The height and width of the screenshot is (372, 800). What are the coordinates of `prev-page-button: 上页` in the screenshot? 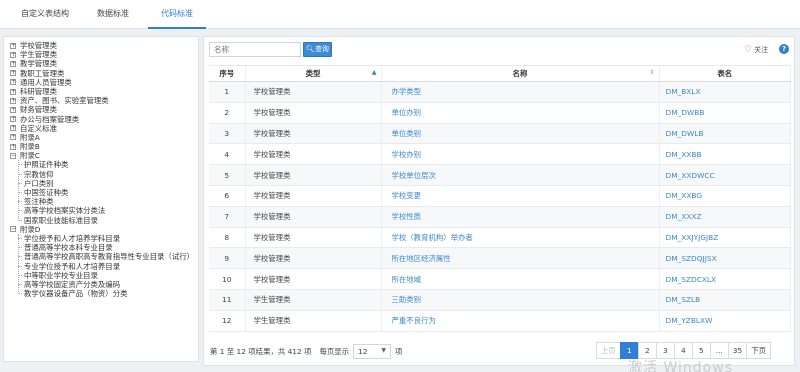 It's located at (608, 350).